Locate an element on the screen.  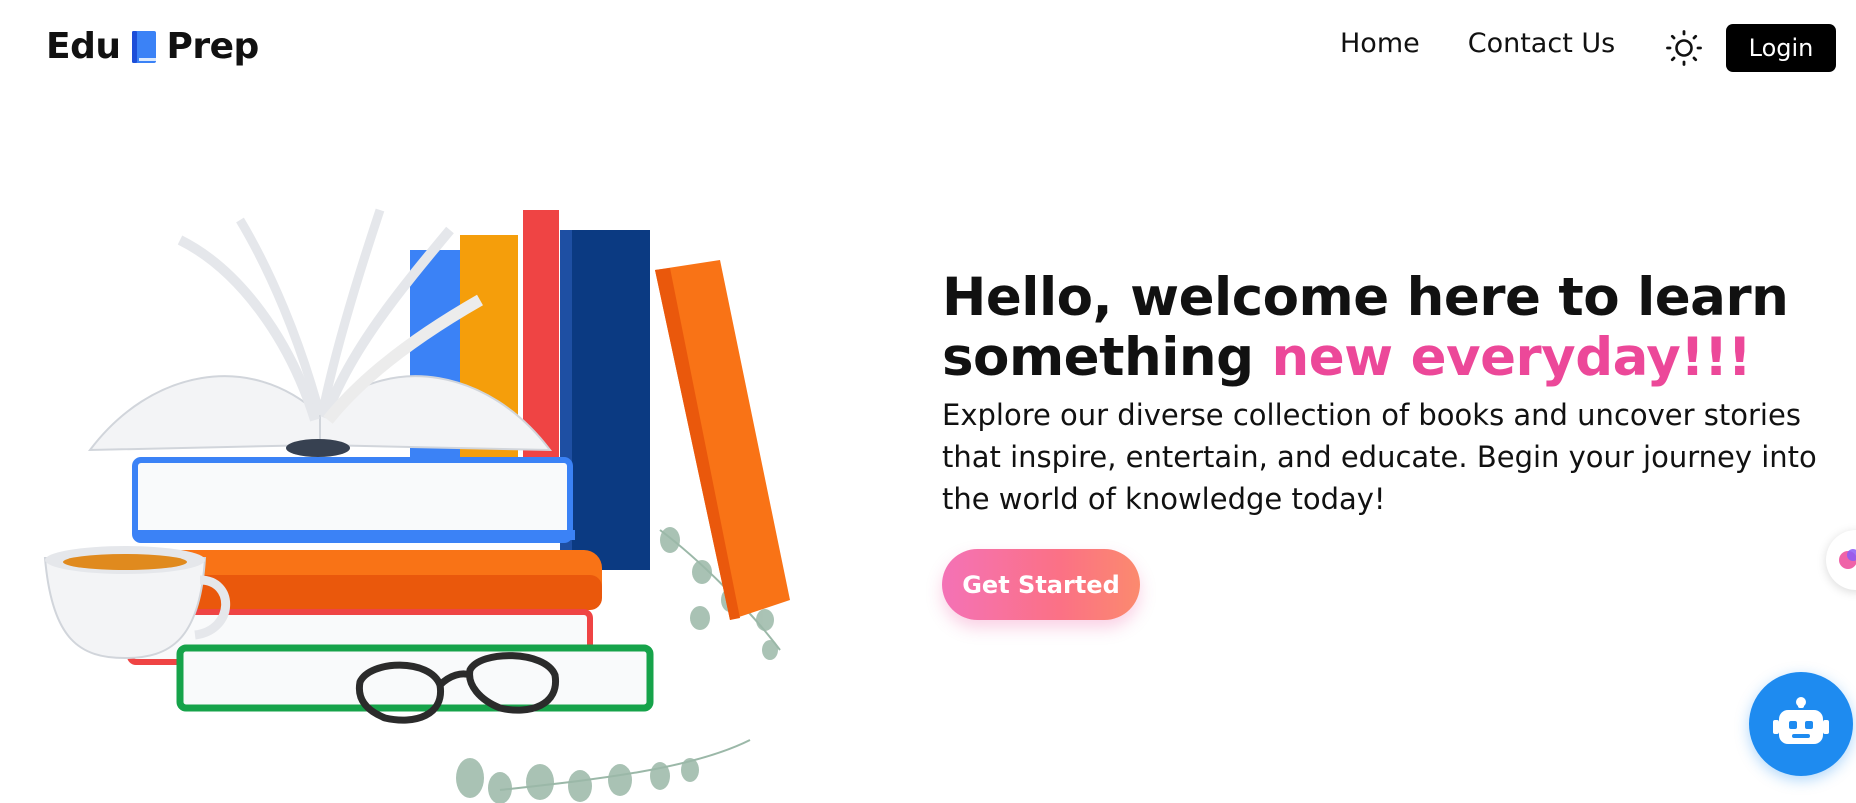
brand-text-right: Prep is located at coordinates (213, 46).